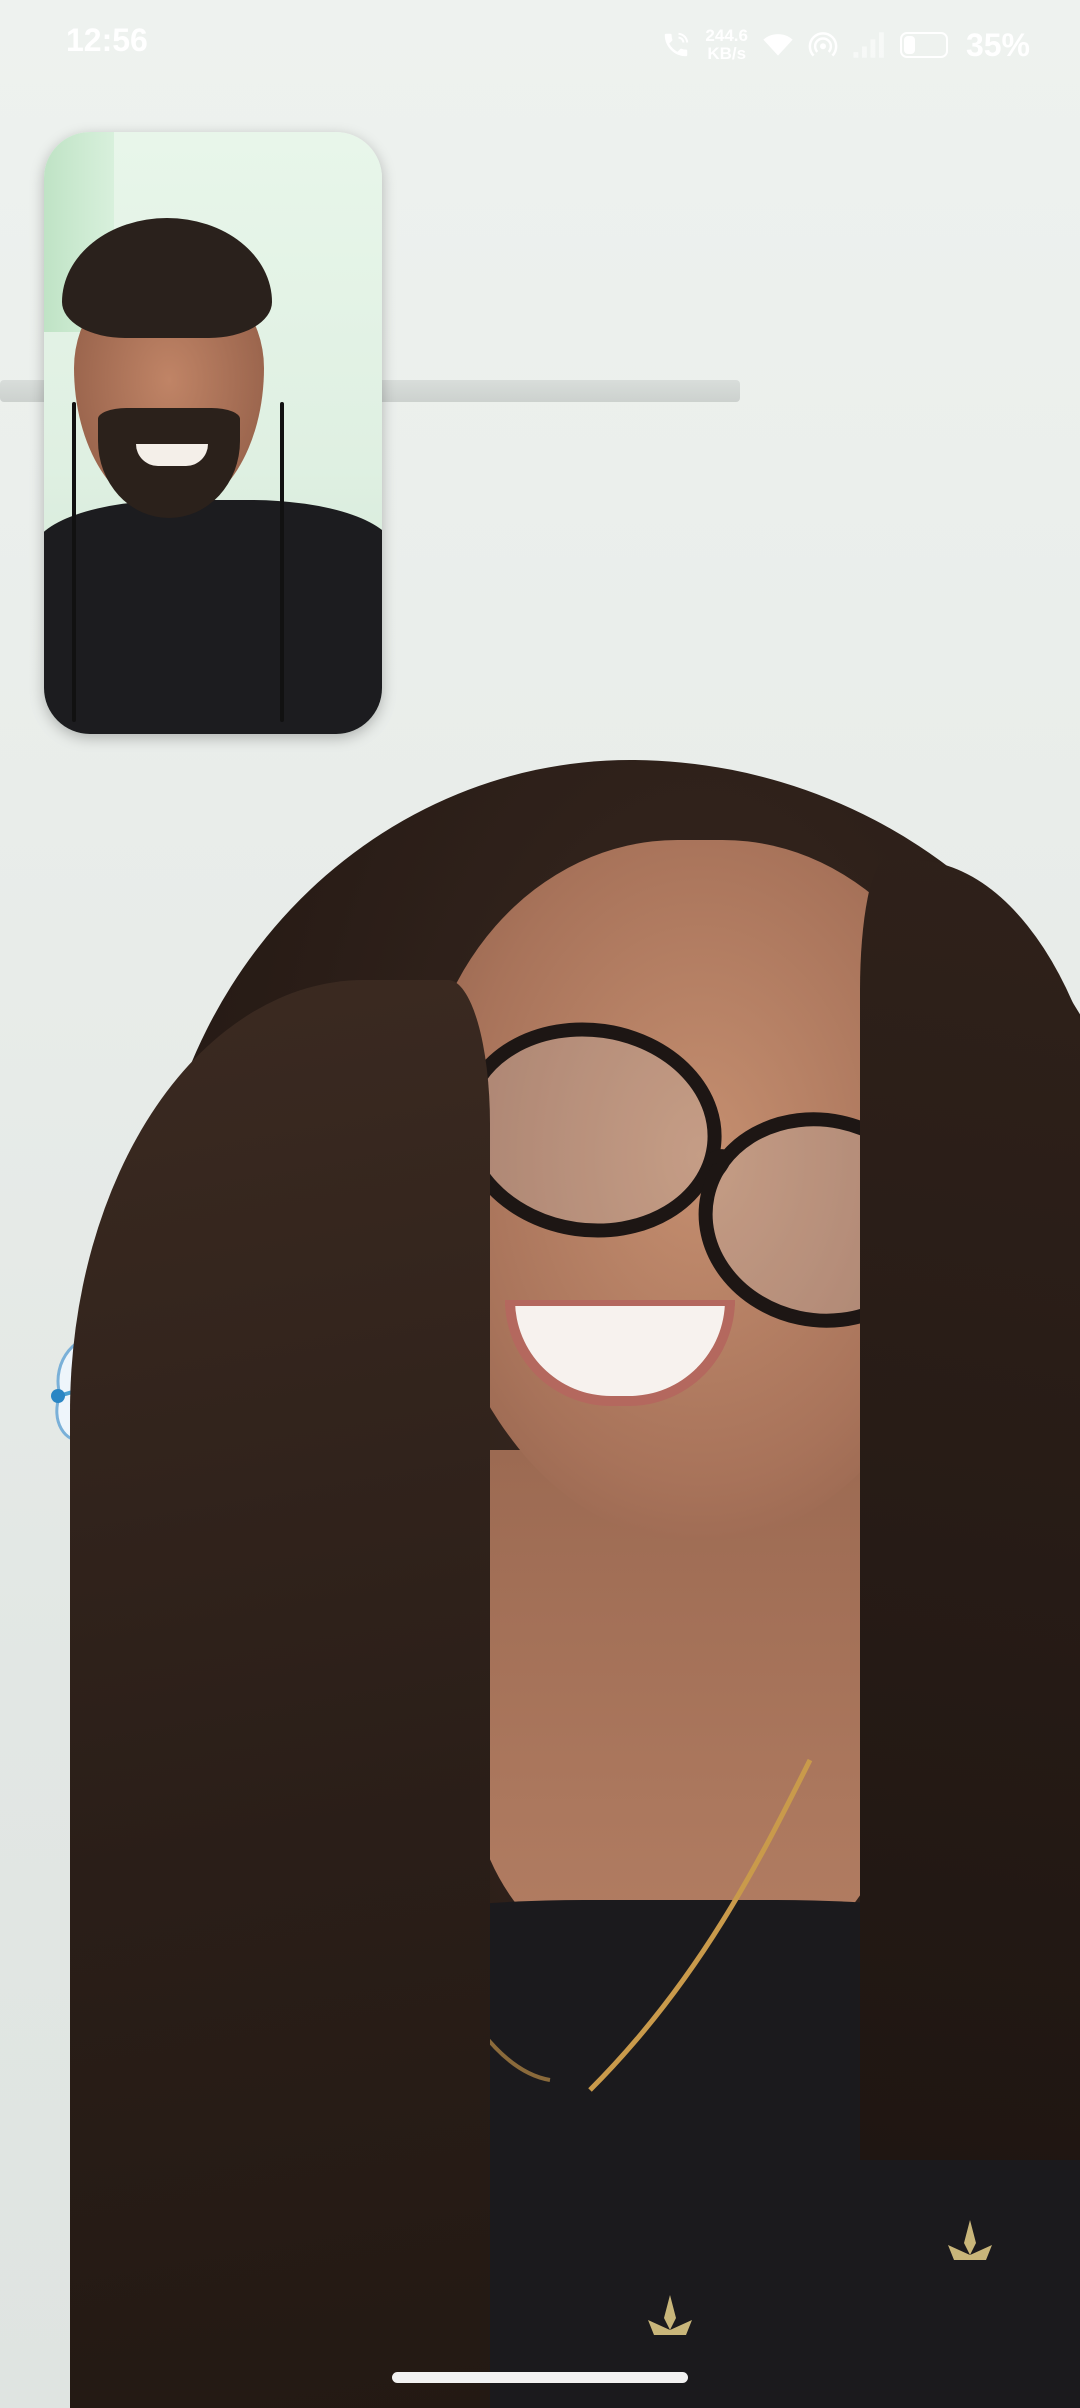 The width and height of the screenshot is (1080, 2408). What do you see at coordinates (923, 45) in the screenshot?
I see `battery-icon` at bounding box center [923, 45].